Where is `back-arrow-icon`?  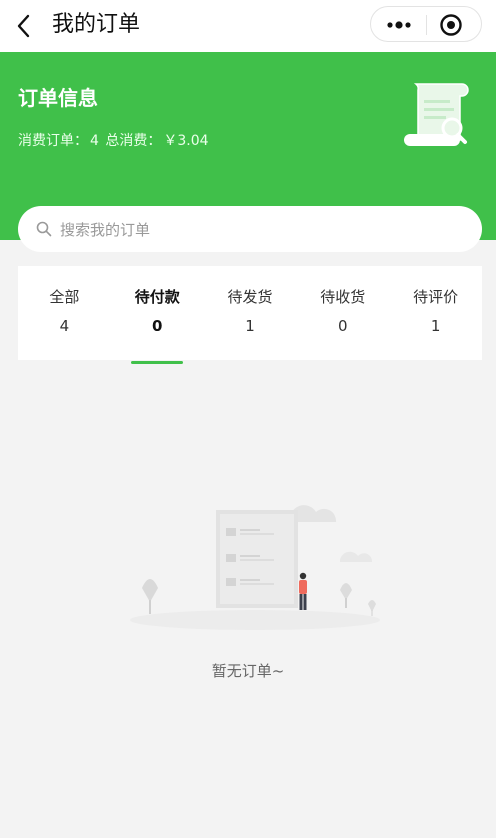 back-arrow-icon is located at coordinates (25, 26).